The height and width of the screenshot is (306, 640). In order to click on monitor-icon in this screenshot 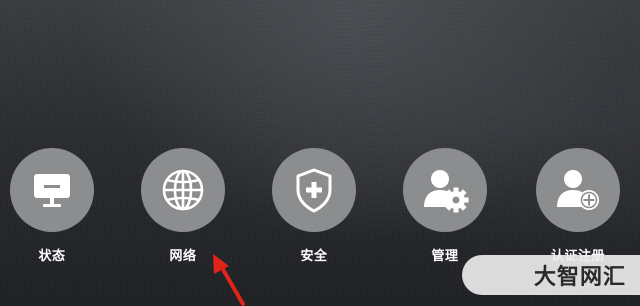, I will do `click(52, 190)`.